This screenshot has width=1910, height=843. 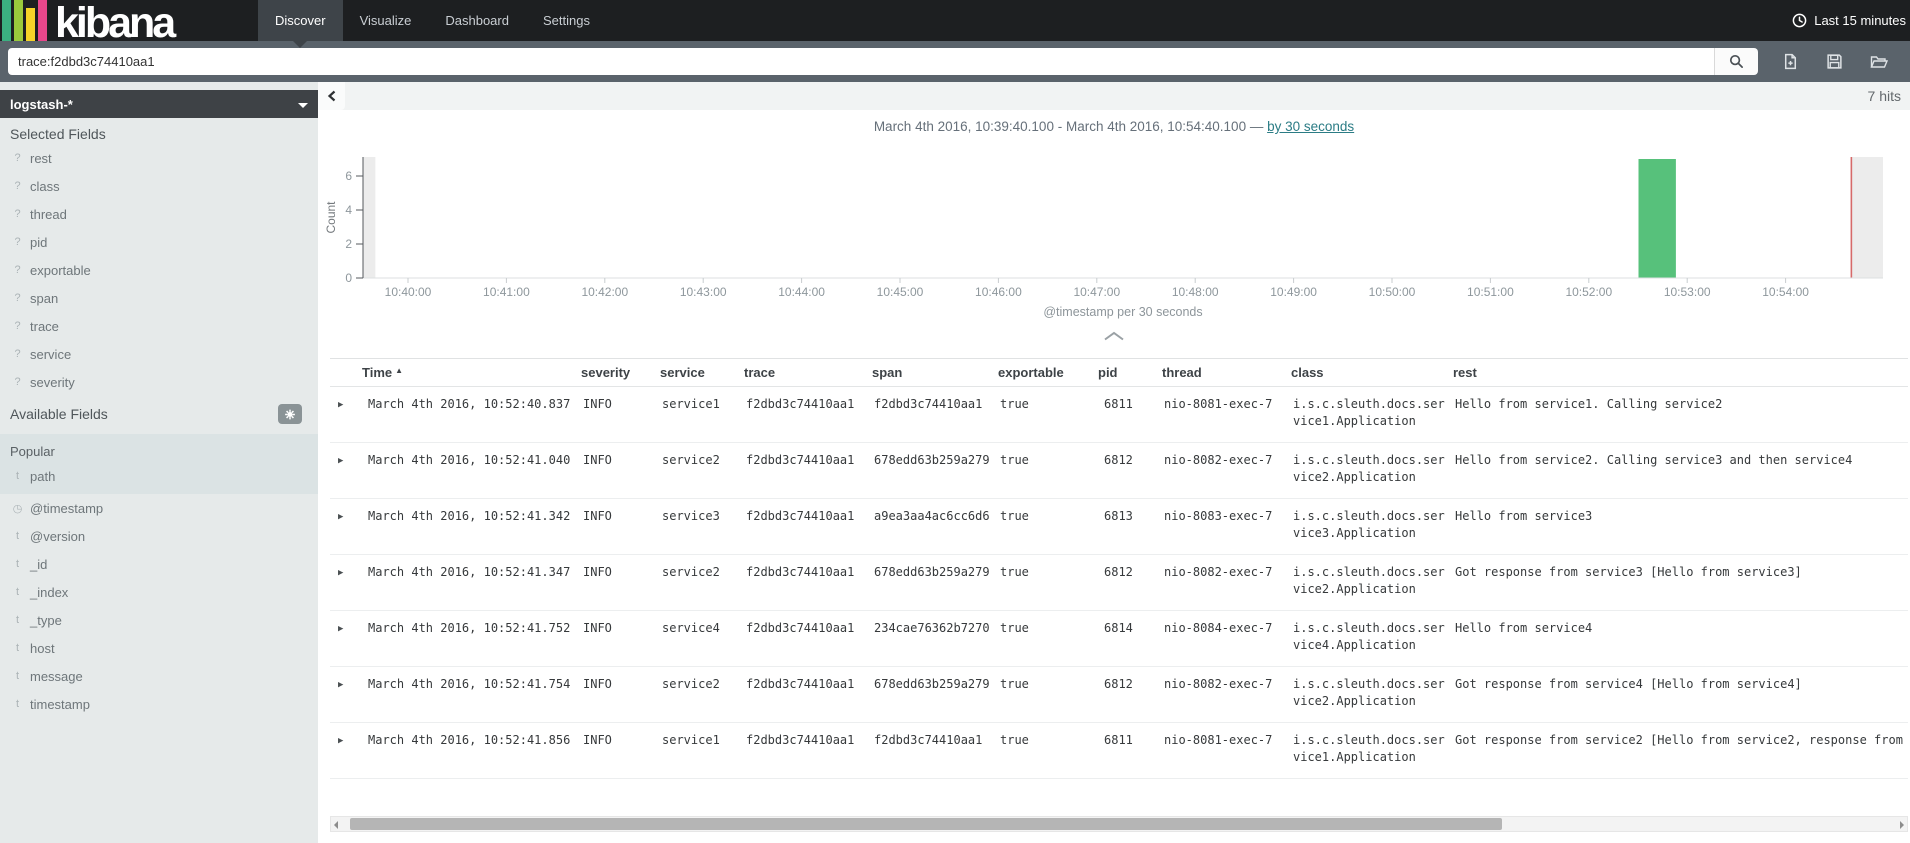 What do you see at coordinates (1790, 61) in the screenshot?
I see `new-search-button` at bounding box center [1790, 61].